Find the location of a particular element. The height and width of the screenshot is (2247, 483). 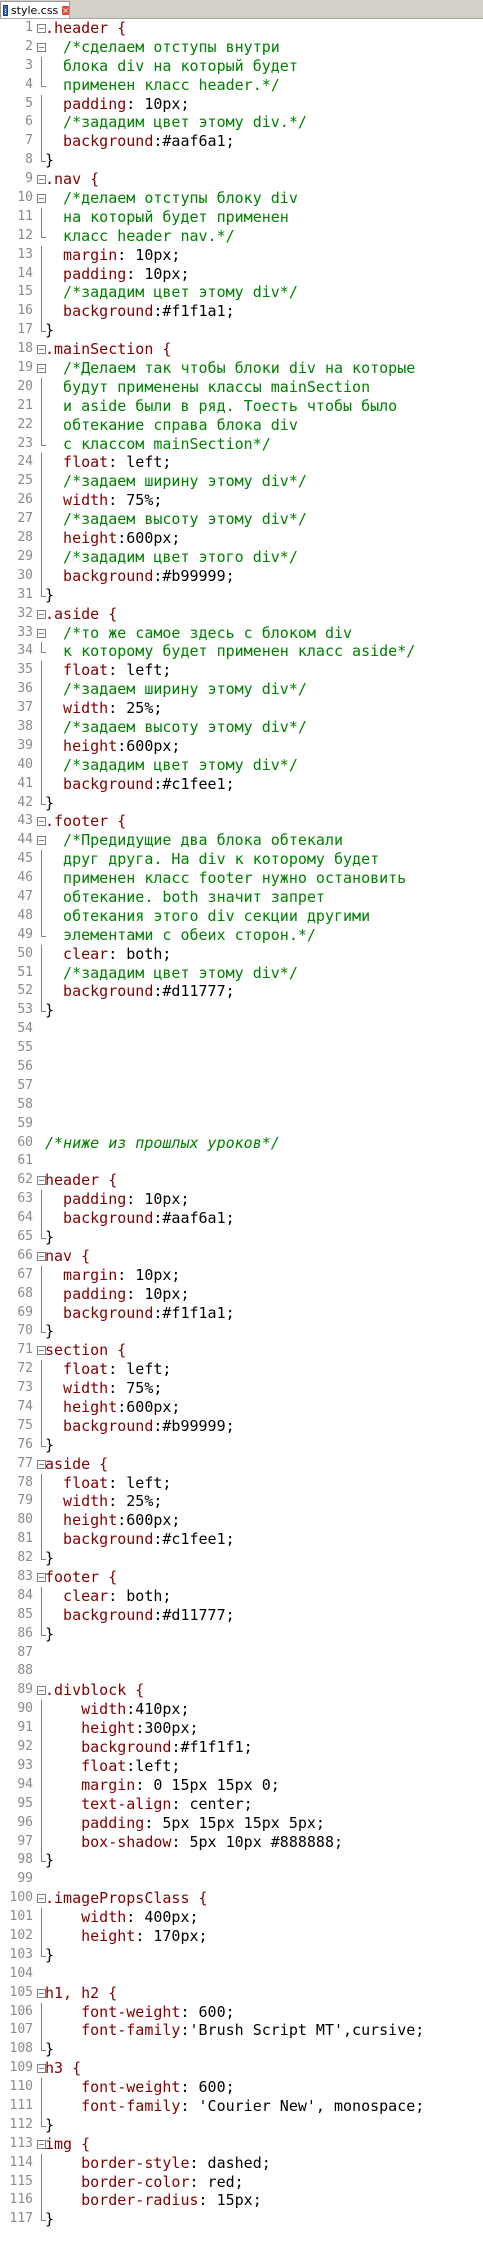

code-line: 74 height:600px; is located at coordinates (241, 1407).